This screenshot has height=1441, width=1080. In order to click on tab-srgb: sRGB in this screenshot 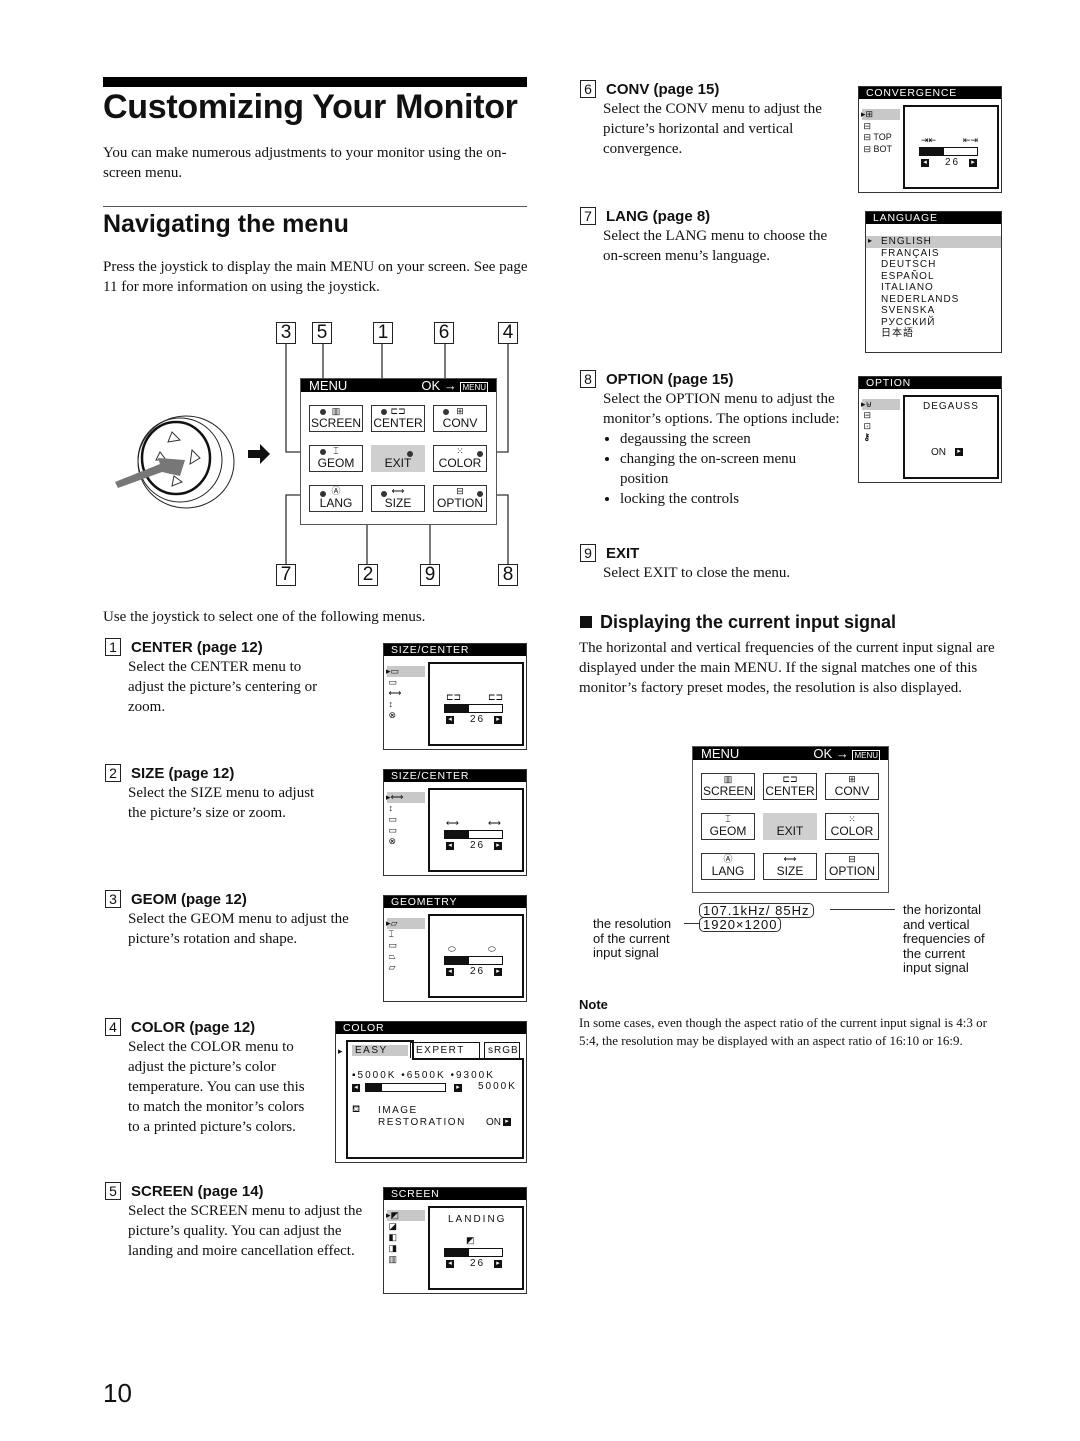, I will do `click(502, 1050)`.